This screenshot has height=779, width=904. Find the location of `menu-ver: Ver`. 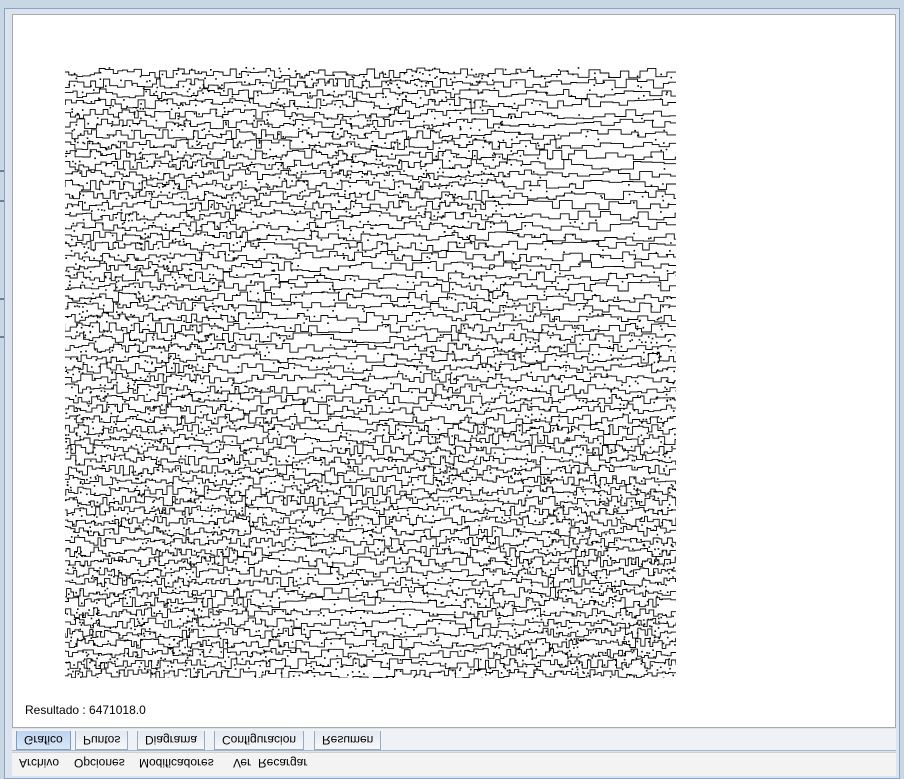

menu-ver: Ver is located at coordinates (242, 763).